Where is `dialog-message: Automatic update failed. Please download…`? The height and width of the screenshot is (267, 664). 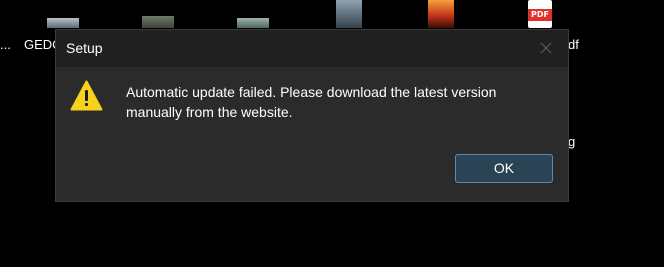 dialog-message: Automatic update failed. Please download… is located at coordinates (311, 102).